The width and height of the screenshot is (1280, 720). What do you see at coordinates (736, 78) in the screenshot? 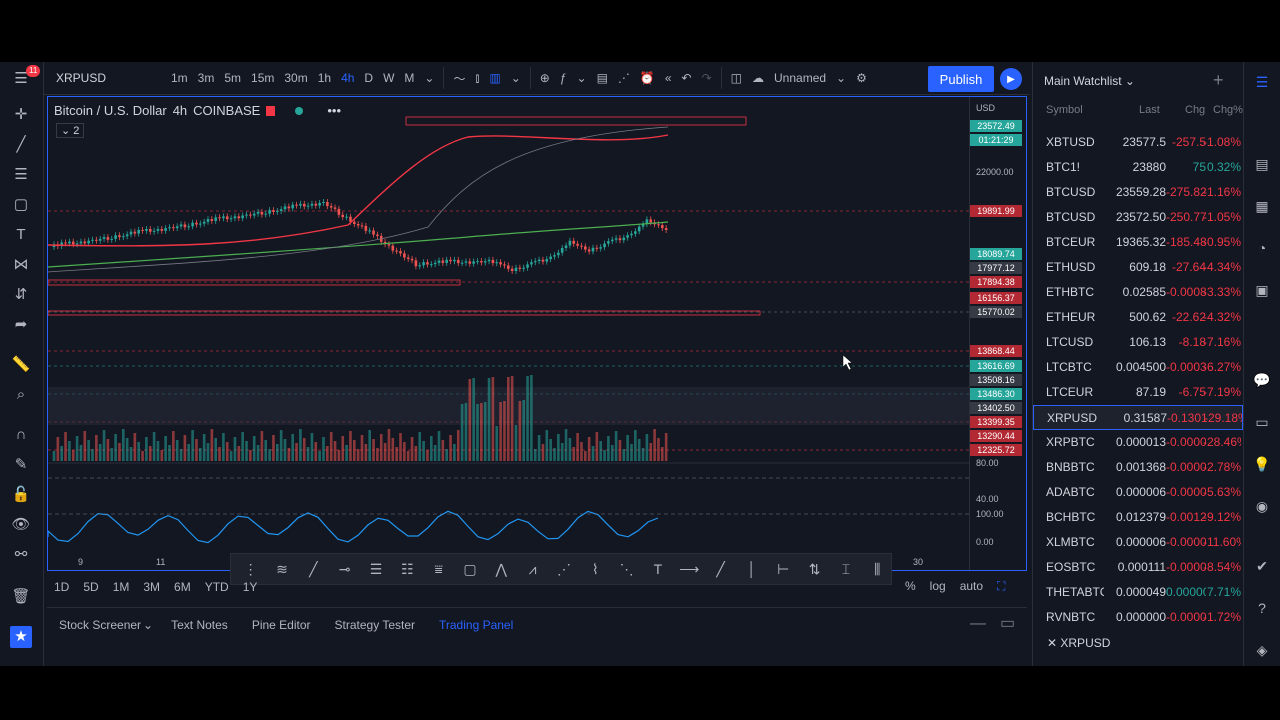
I see `layout-icon: ◫` at bounding box center [736, 78].